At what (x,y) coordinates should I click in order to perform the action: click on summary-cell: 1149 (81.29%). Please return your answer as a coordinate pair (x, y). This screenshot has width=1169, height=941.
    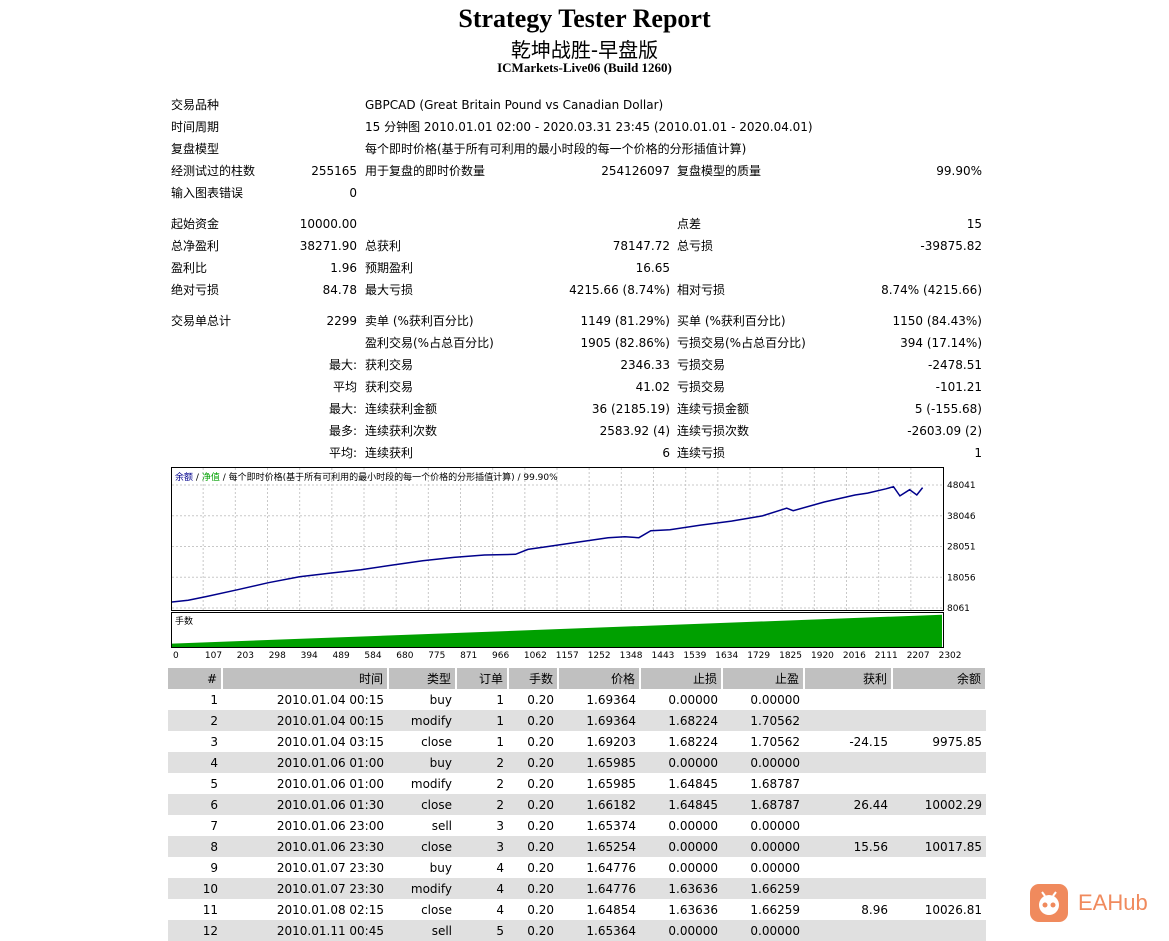
    Looking at the image, I should click on (625, 321).